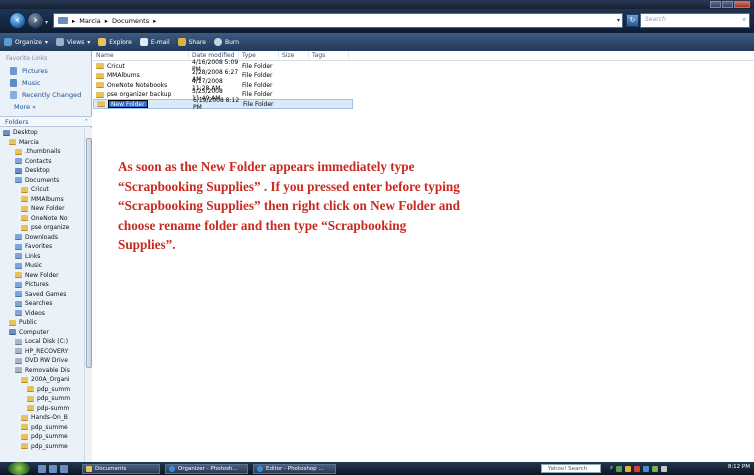  Describe the element at coordinates (42, 295) in the screenshot. I see `tree-item: Saved Games` at that location.